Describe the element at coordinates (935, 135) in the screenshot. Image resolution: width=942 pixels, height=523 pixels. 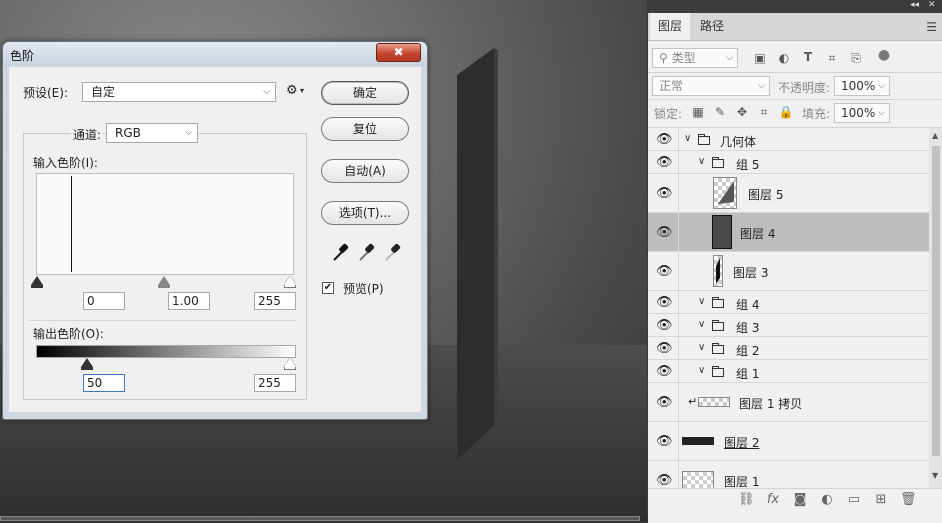
I see `scroll-up-icon: ▲` at that location.